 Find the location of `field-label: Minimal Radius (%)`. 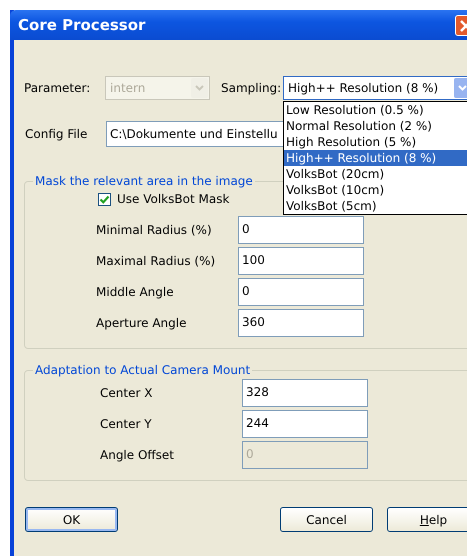

field-label: Minimal Radius (%) is located at coordinates (154, 229).